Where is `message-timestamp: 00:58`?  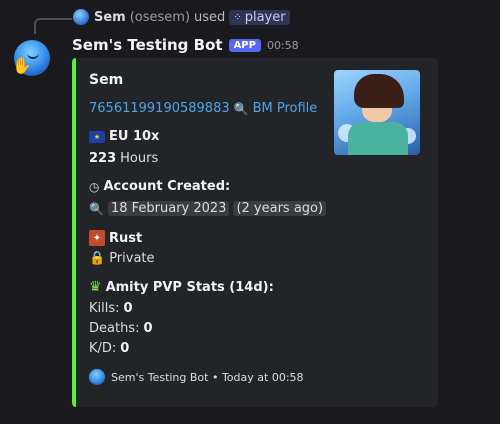 message-timestamp: 00:58 is located at coordinates (283, 45).